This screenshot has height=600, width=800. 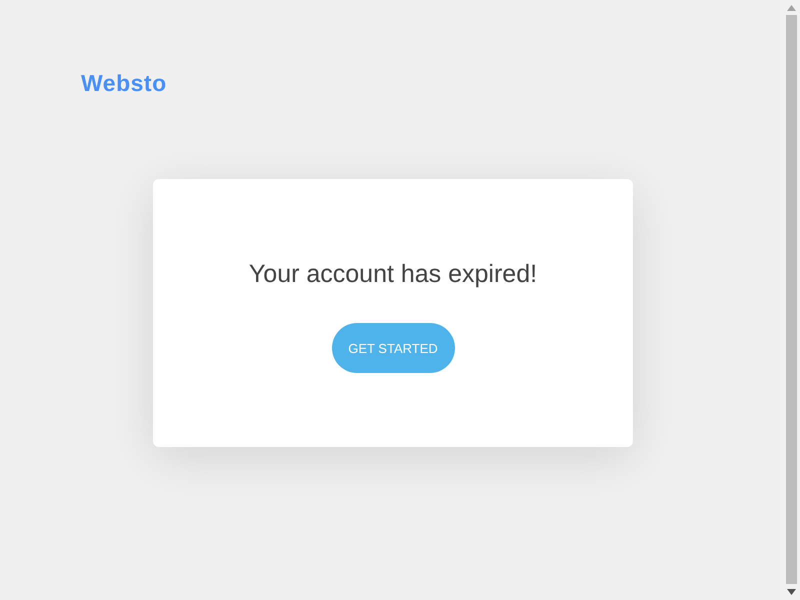 What do you see at coordinates (791, 592) in the screenshot?
I see `scroll-down-icon` at bounding box center [791, 592].